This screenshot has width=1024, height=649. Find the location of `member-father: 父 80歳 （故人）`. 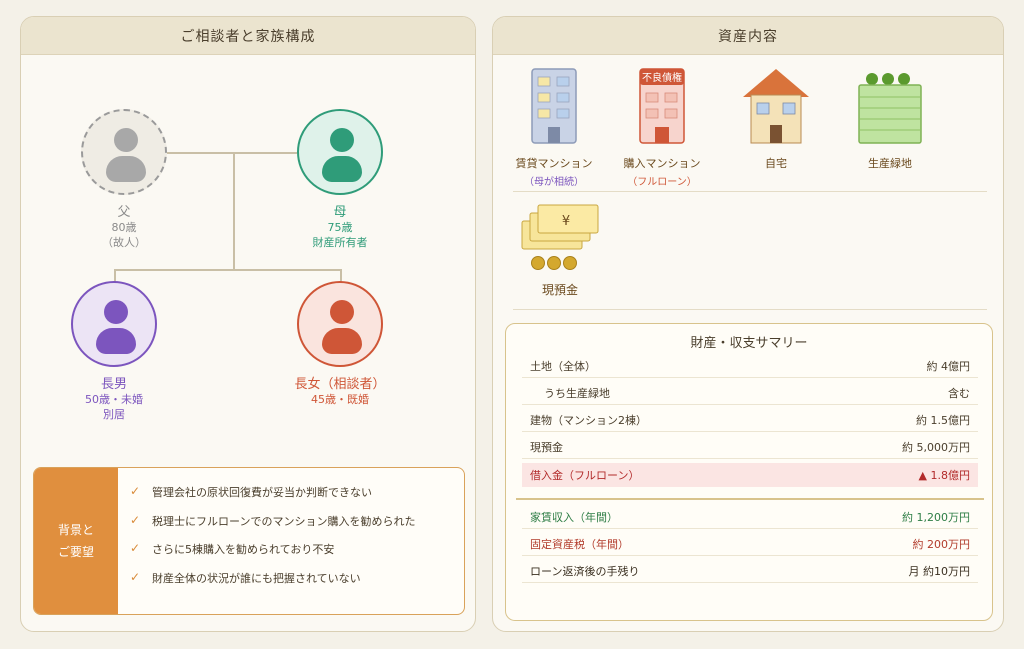

member-father: 父 80歳 （故人） is located at coordinates (124, 179).